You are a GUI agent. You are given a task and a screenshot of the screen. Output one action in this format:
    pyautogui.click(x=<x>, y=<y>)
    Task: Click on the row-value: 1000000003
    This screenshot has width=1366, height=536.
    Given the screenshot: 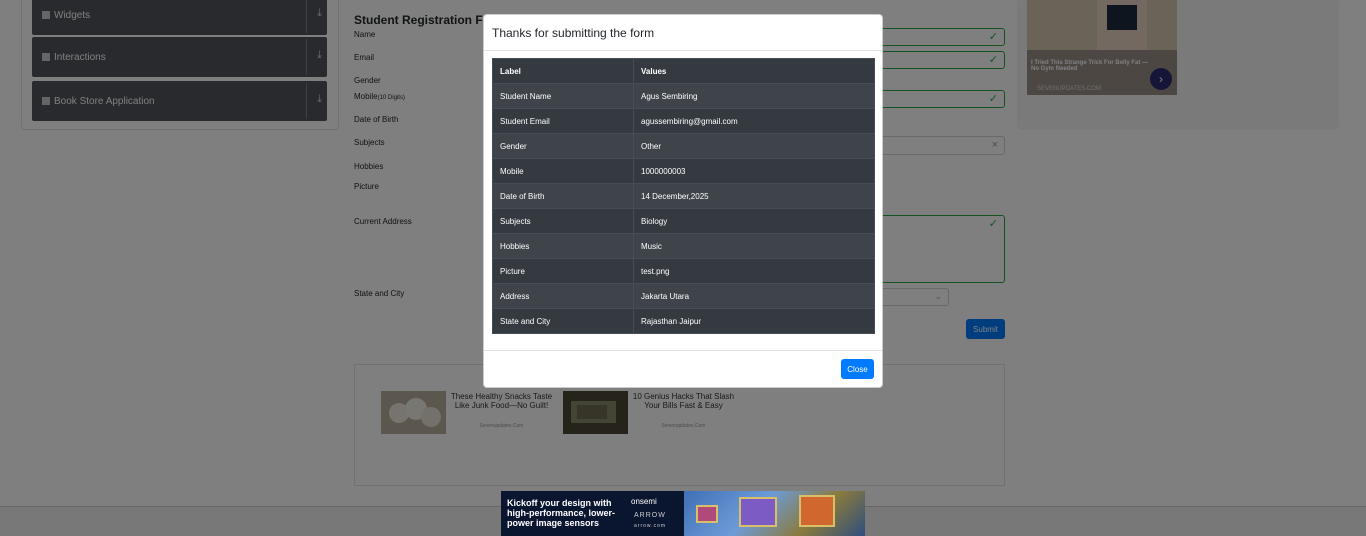 What is the action you would take?
    pyautogui.click(x=754, y=171)
    